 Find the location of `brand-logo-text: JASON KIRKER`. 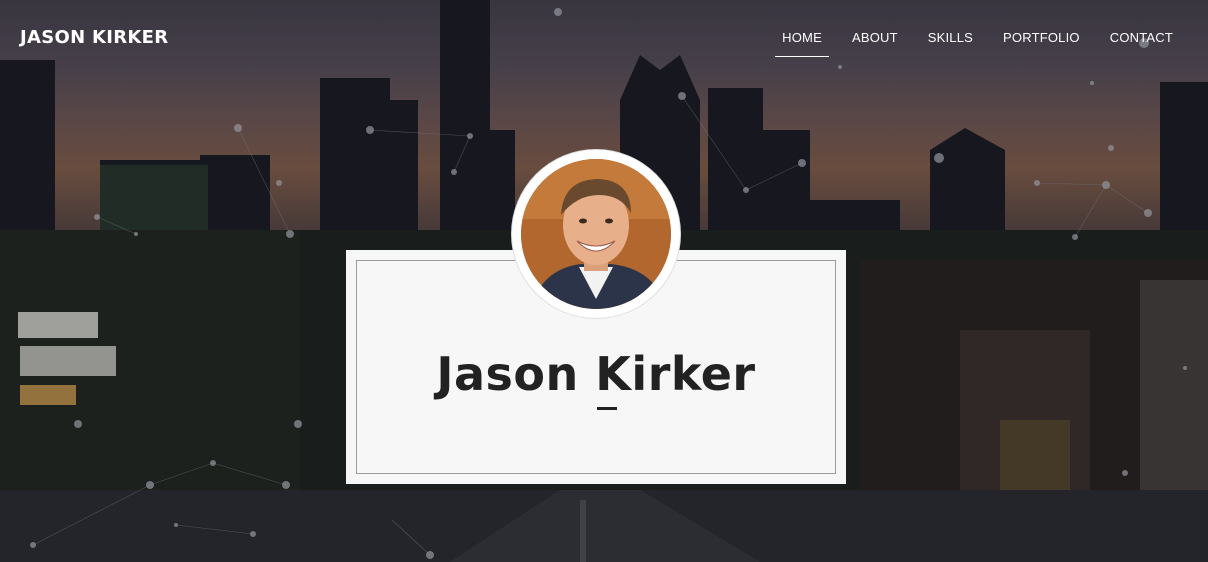

brand-logo-text: JASON KIRKER is located at coordinates (94, 37).